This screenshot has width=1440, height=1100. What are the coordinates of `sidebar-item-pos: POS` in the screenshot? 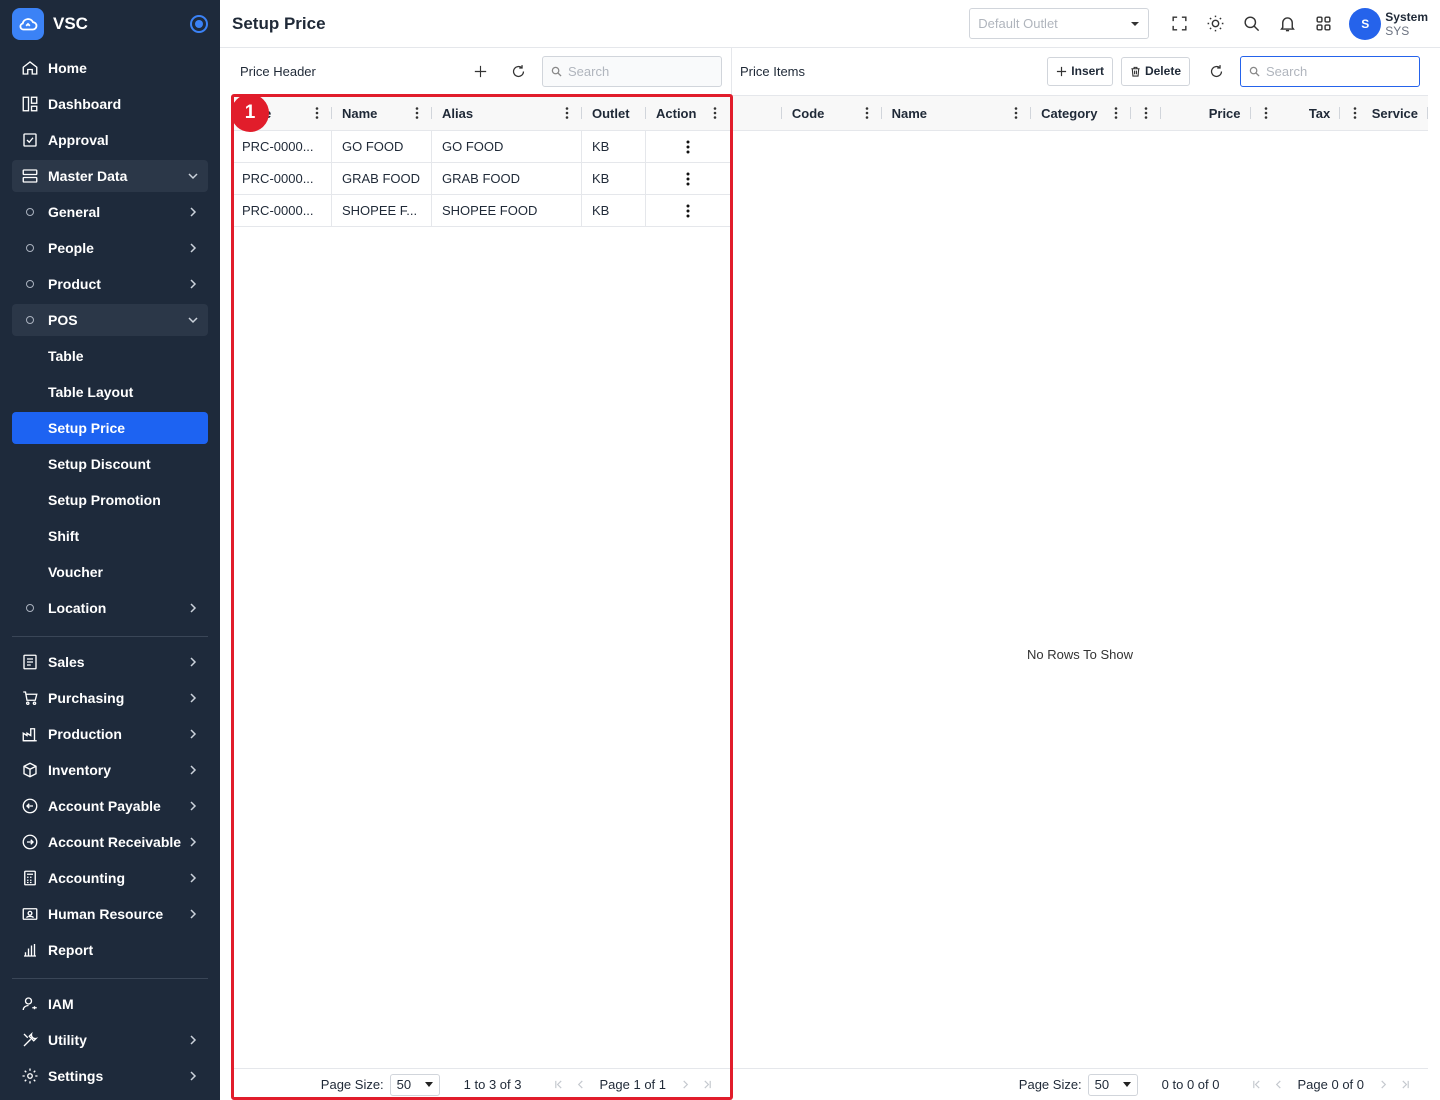 It's located at (110, 320).